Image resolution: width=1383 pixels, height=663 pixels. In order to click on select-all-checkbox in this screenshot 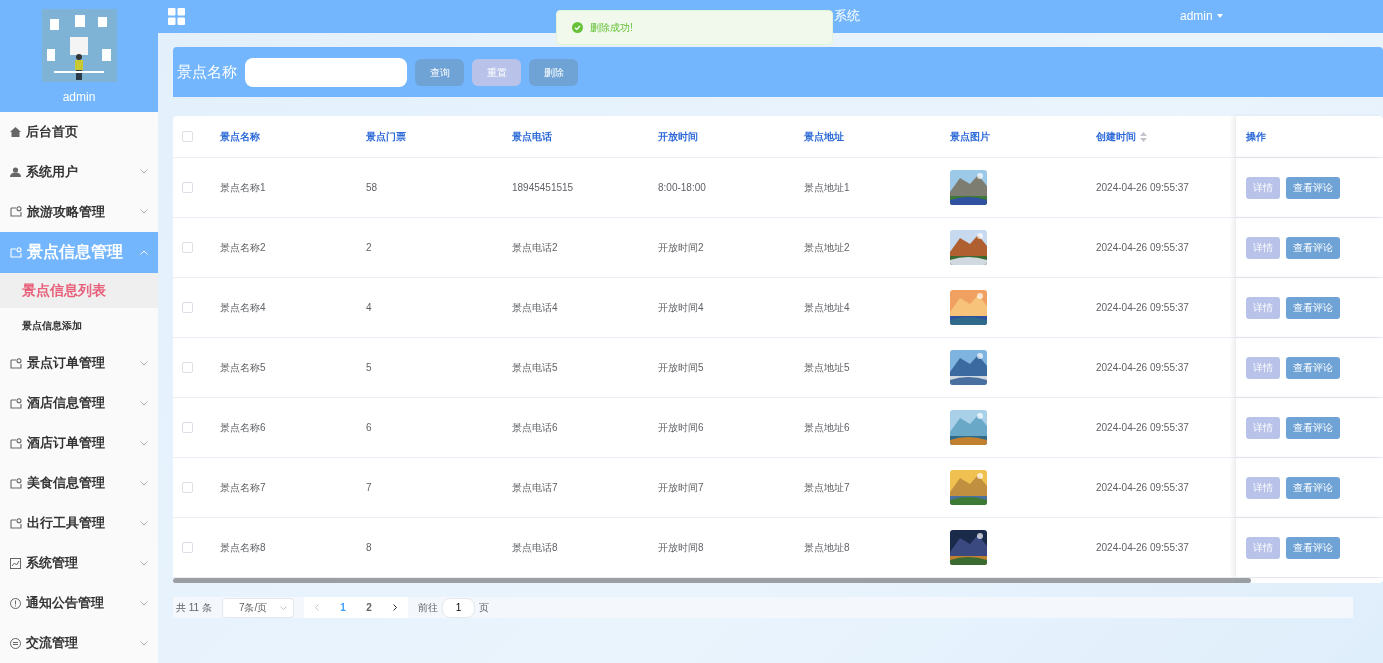, I will do `click(187, 136)`.